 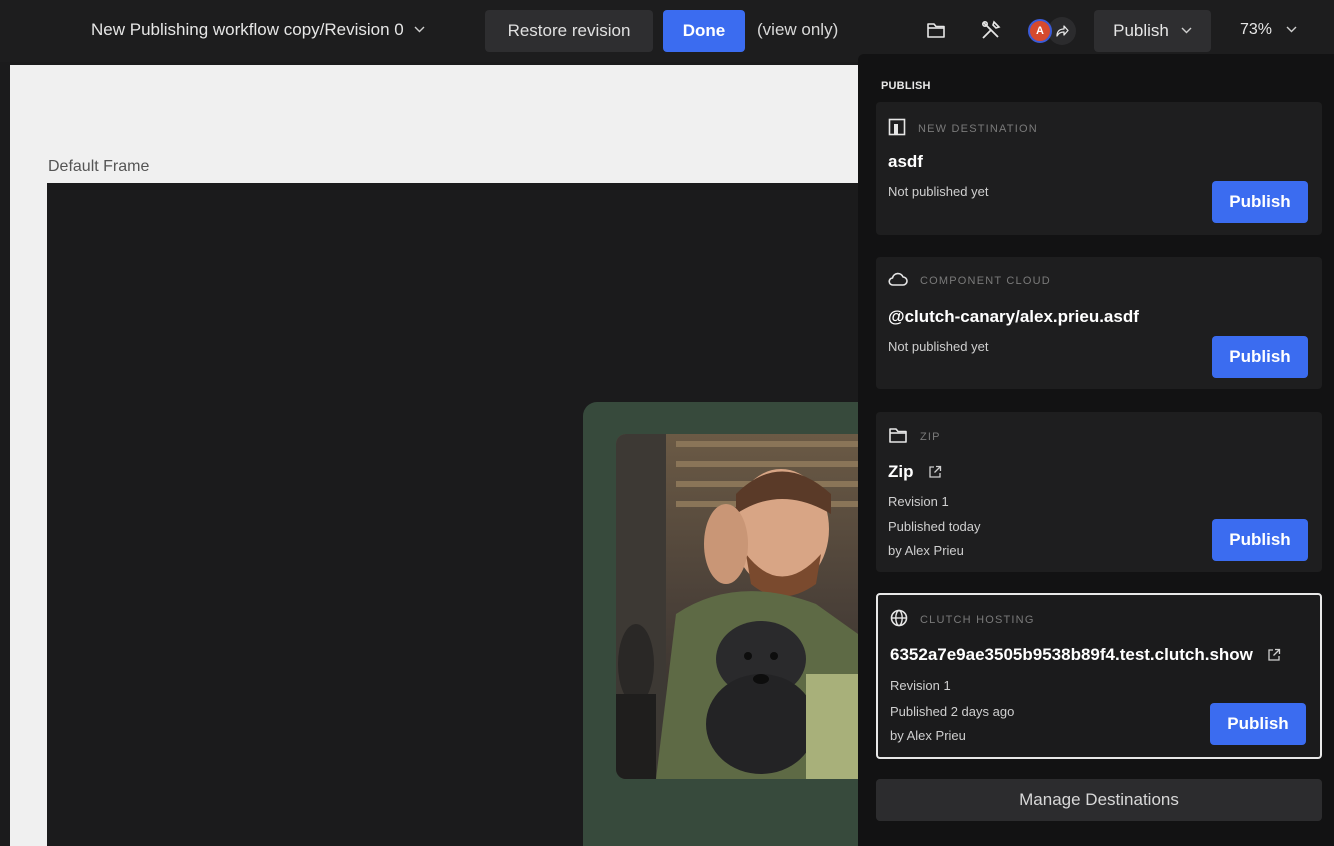 I want to click on document-title-dropdown: New Publishing workflow copy/Revision 0, so click(x=258, y=30).